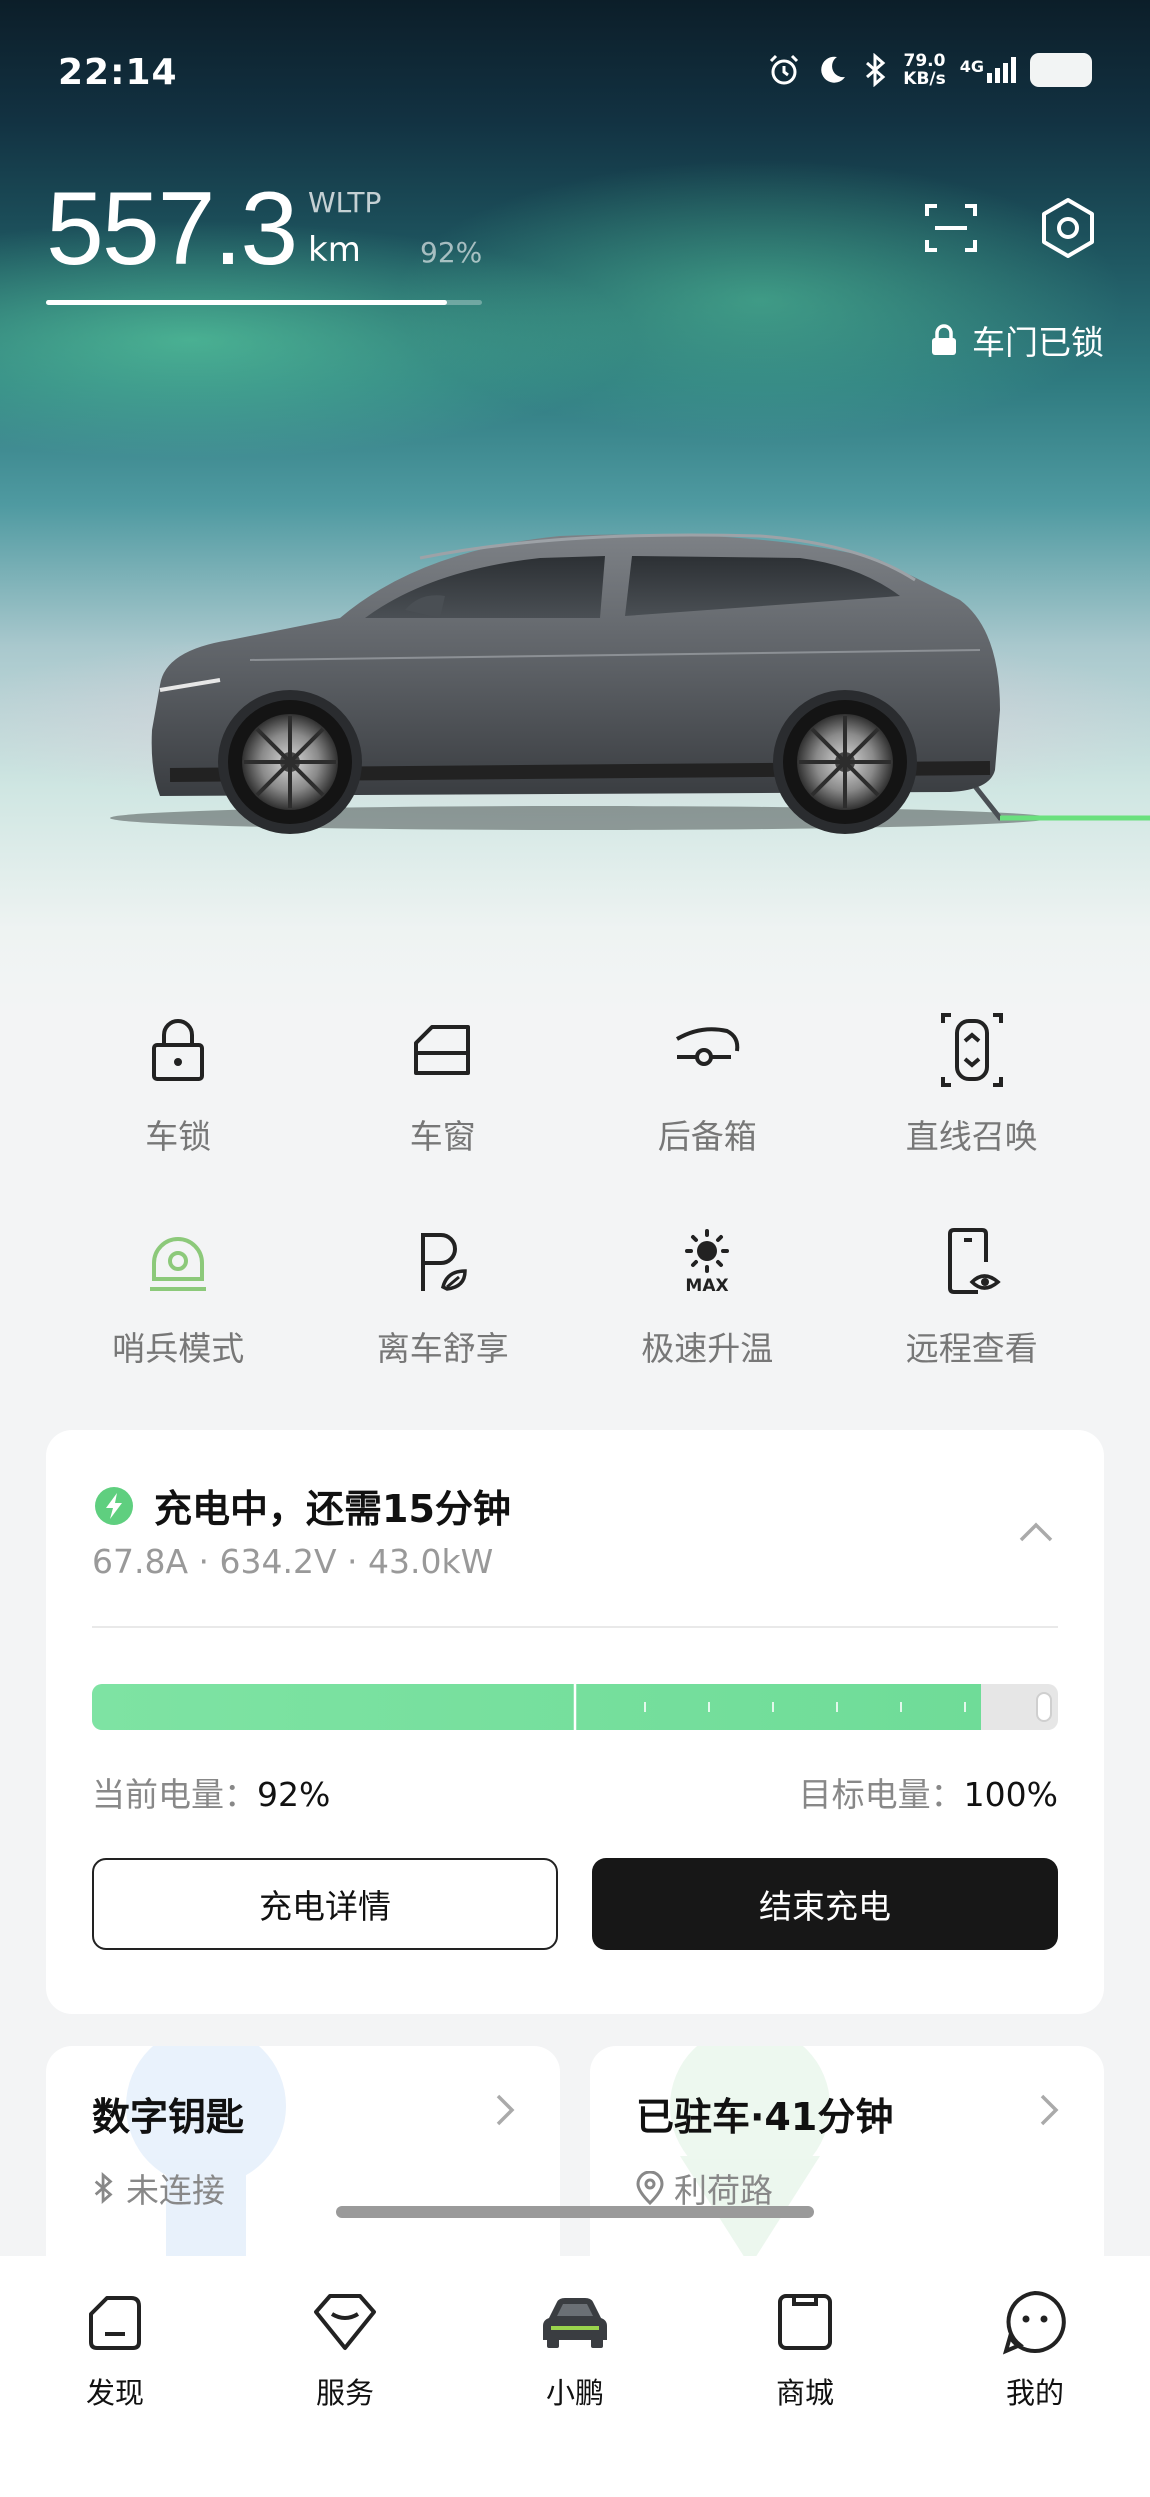 The image size is (1150, 2497). I want to click on signal-icon: 4G, so click(988, 70).